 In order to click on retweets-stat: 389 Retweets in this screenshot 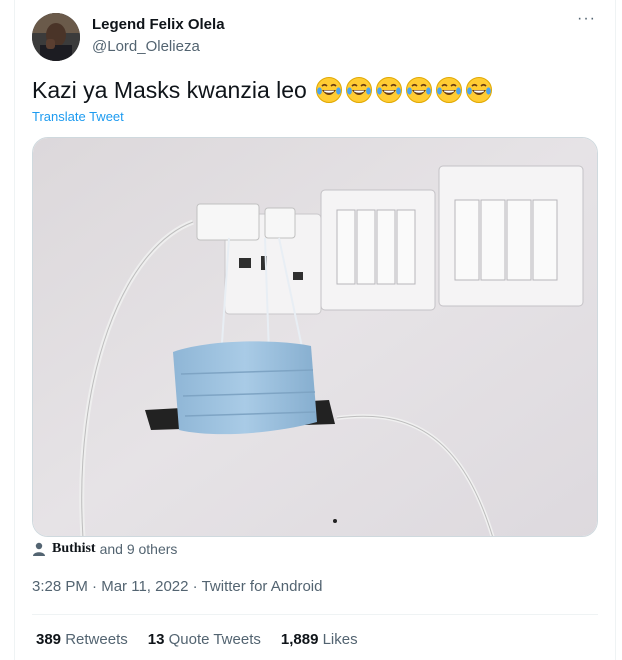, I will do `click(82, 639)`.